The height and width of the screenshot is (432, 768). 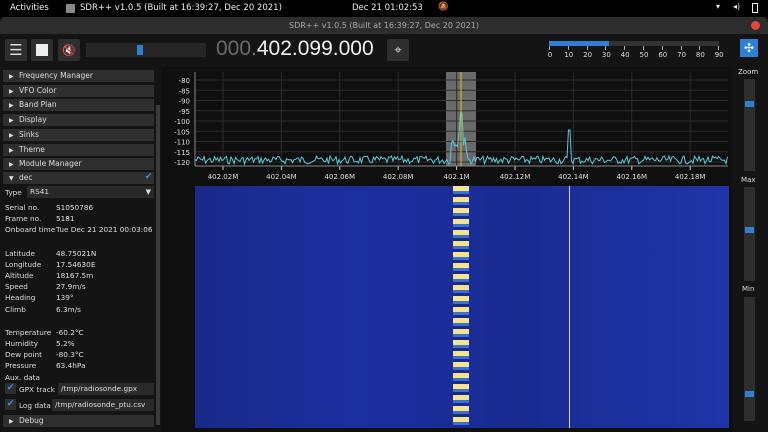 What do you see at coordinates (78, 76) in the screenshot?
I see `menu-header-frequency-manager: ▶ Frequency Manager` at bounding box center [78, 76].